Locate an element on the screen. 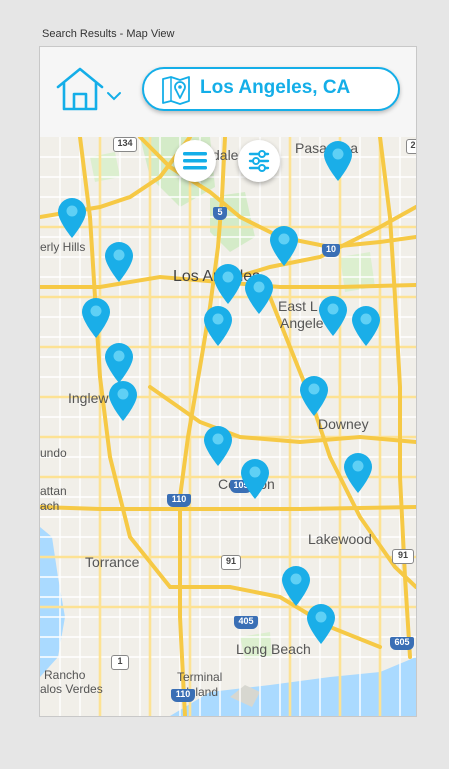 The height and width of the screenshot is (769, 449). place-label-torrance: Torrance is located at coordinates (112, 562).